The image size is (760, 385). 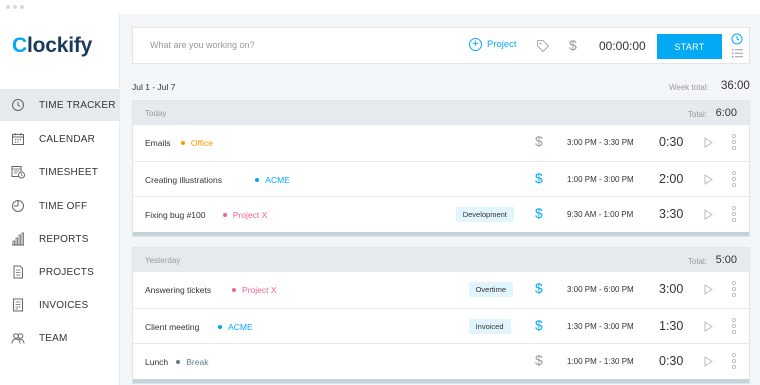 I want to click on logo-mark: C, so click(x=19, y=45).